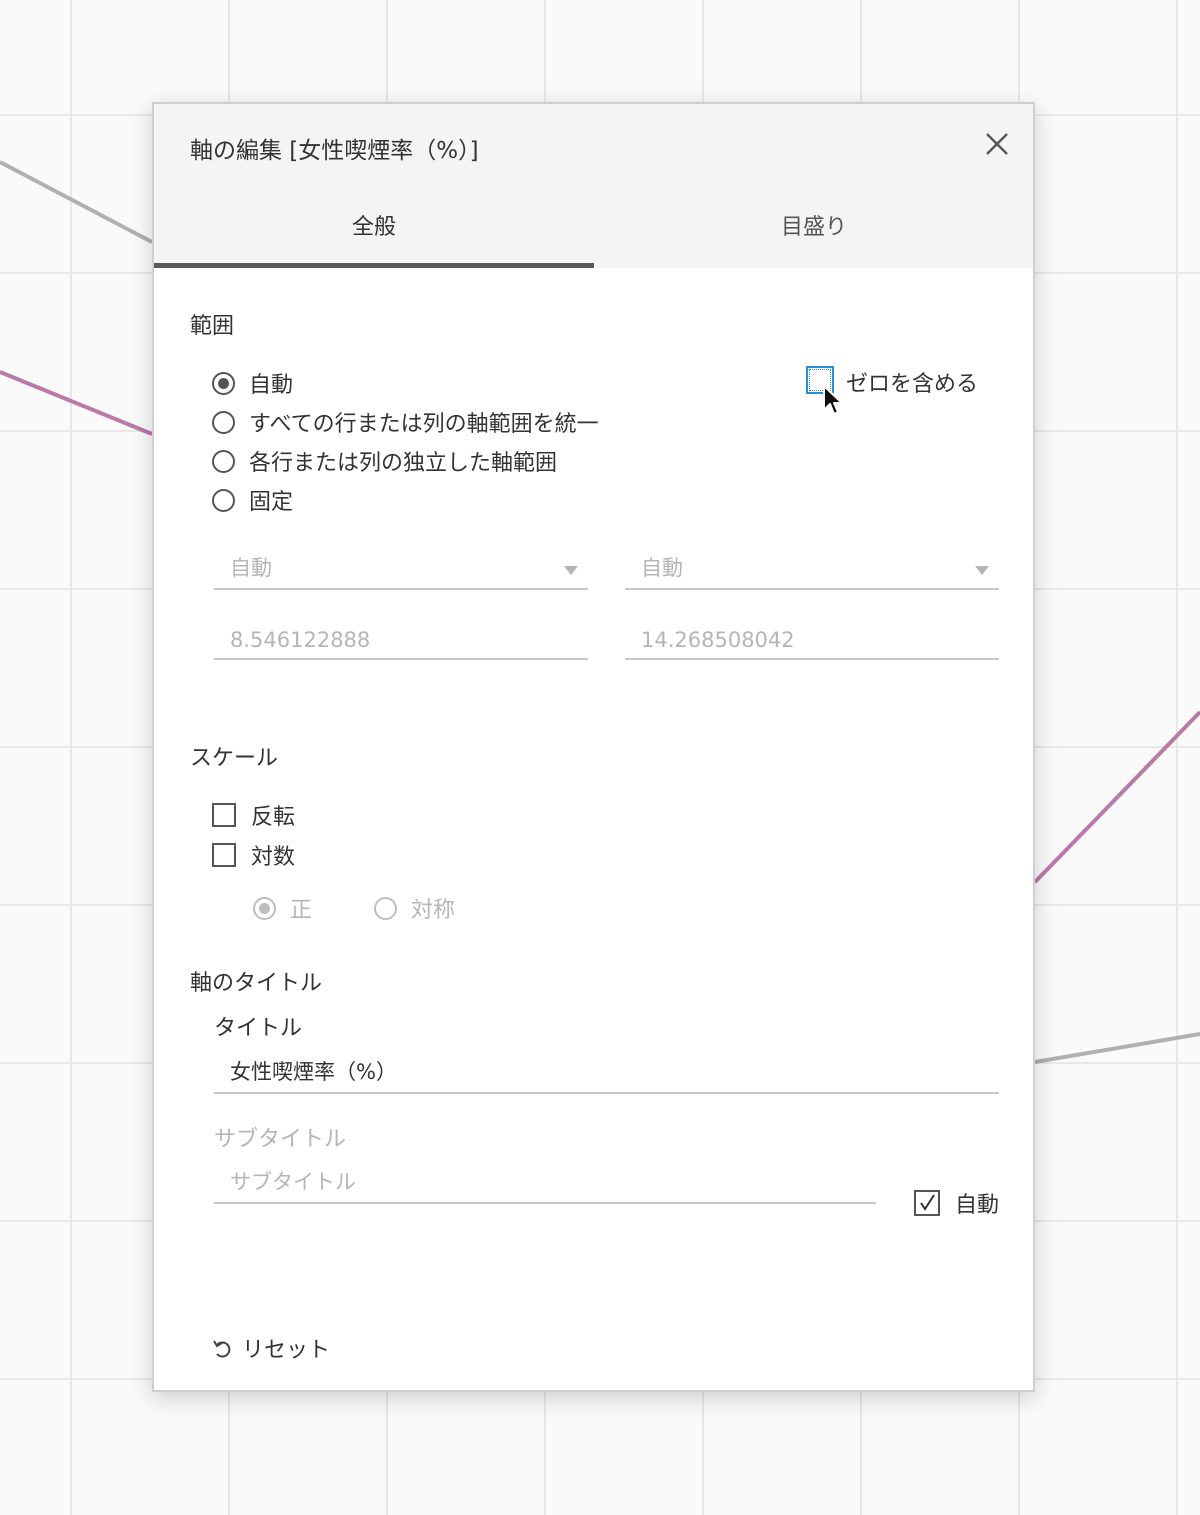 This screenshot has width=1200, height=1515. I want to click on dialog-header: 軸の編集 [女性喫煙率（%）] 全般 目盛り, so click(593, 186).